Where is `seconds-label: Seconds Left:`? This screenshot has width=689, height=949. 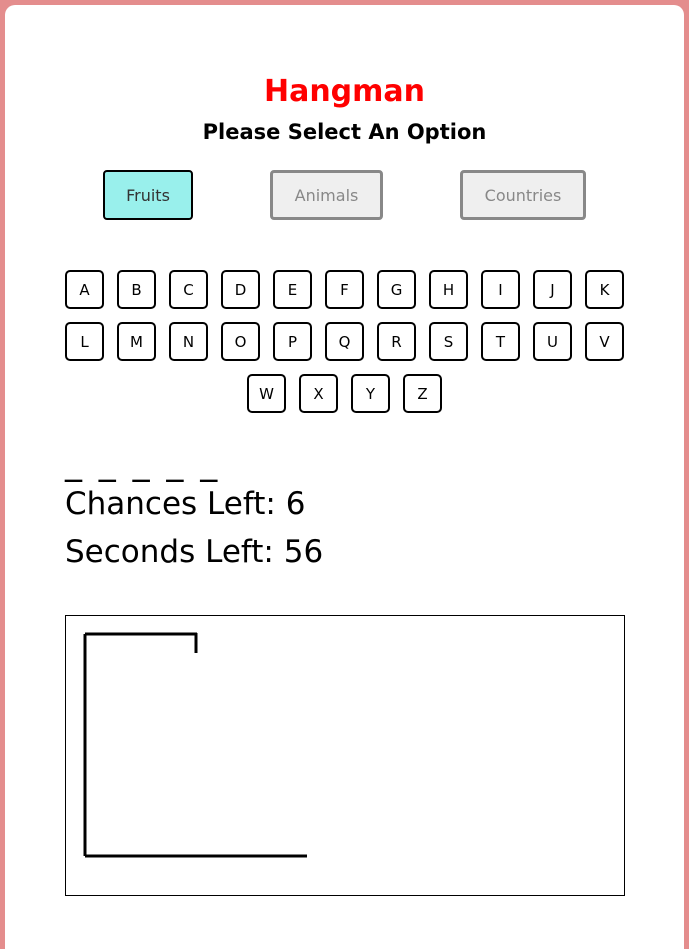
seconds-label: Seconds Left: is located at coordinates (169, 552).